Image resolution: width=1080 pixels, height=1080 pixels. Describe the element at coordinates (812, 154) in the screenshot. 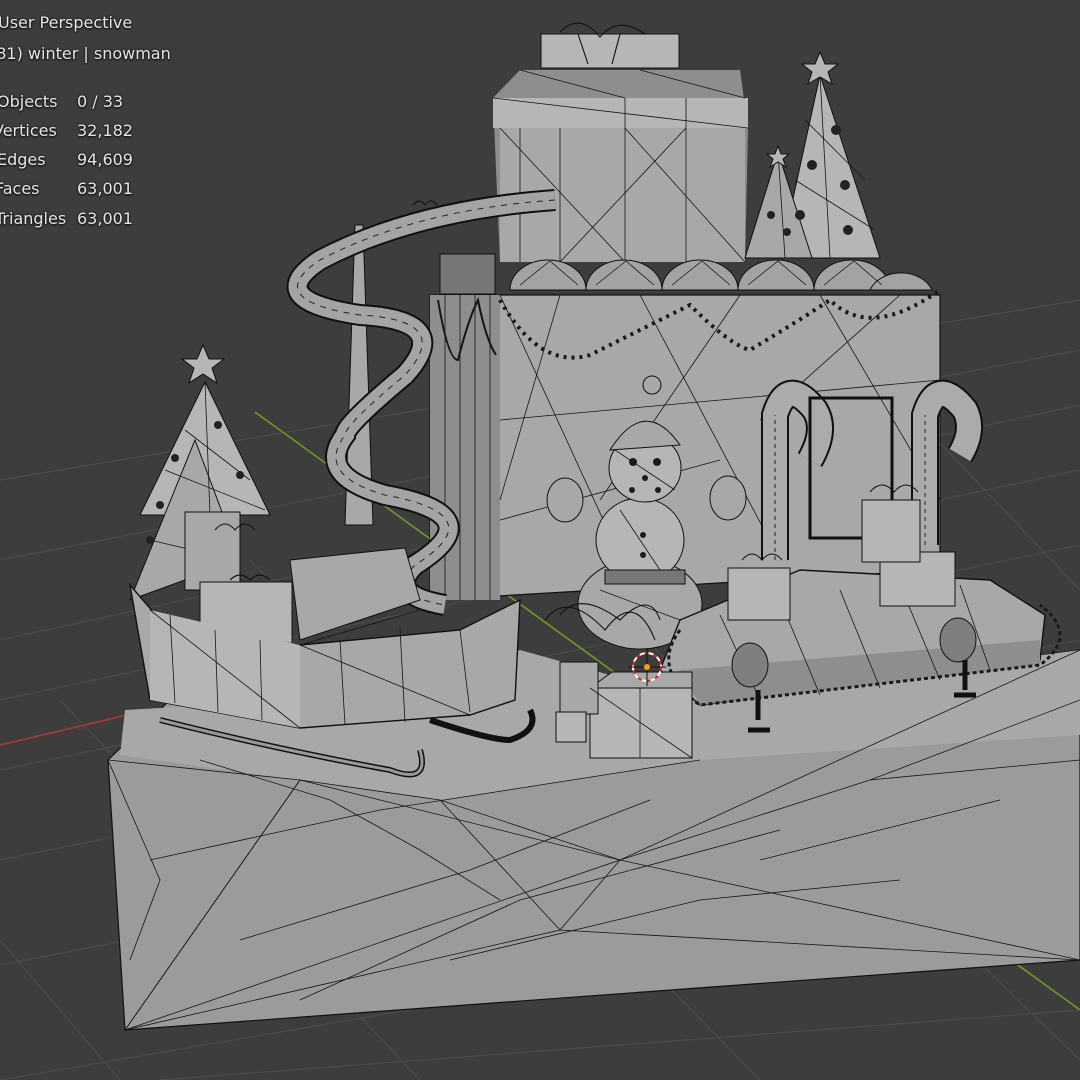

I see `back-christmas-tree-mesh` at that location.